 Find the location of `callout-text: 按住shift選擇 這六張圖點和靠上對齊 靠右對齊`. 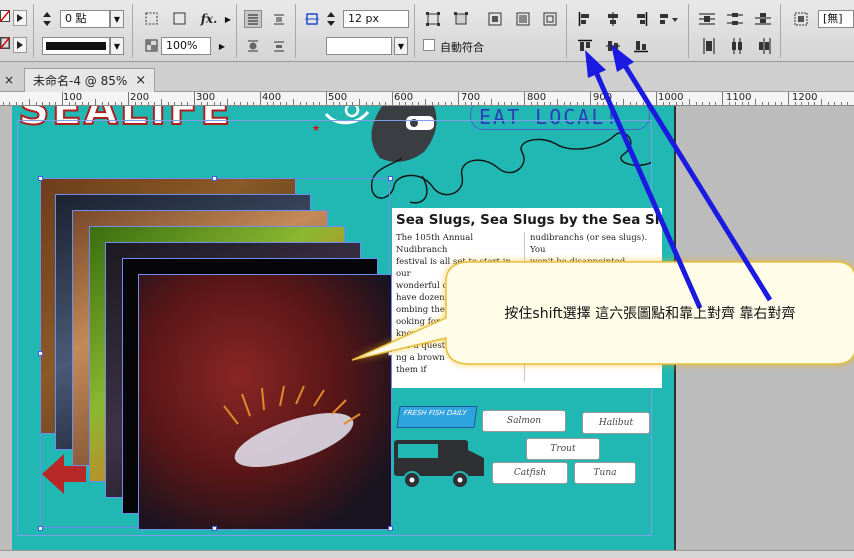

callout-text: 按住shift選擇 這六張圖點和靠上對齊 靠右對齊 is located at coordinates (650, 314).